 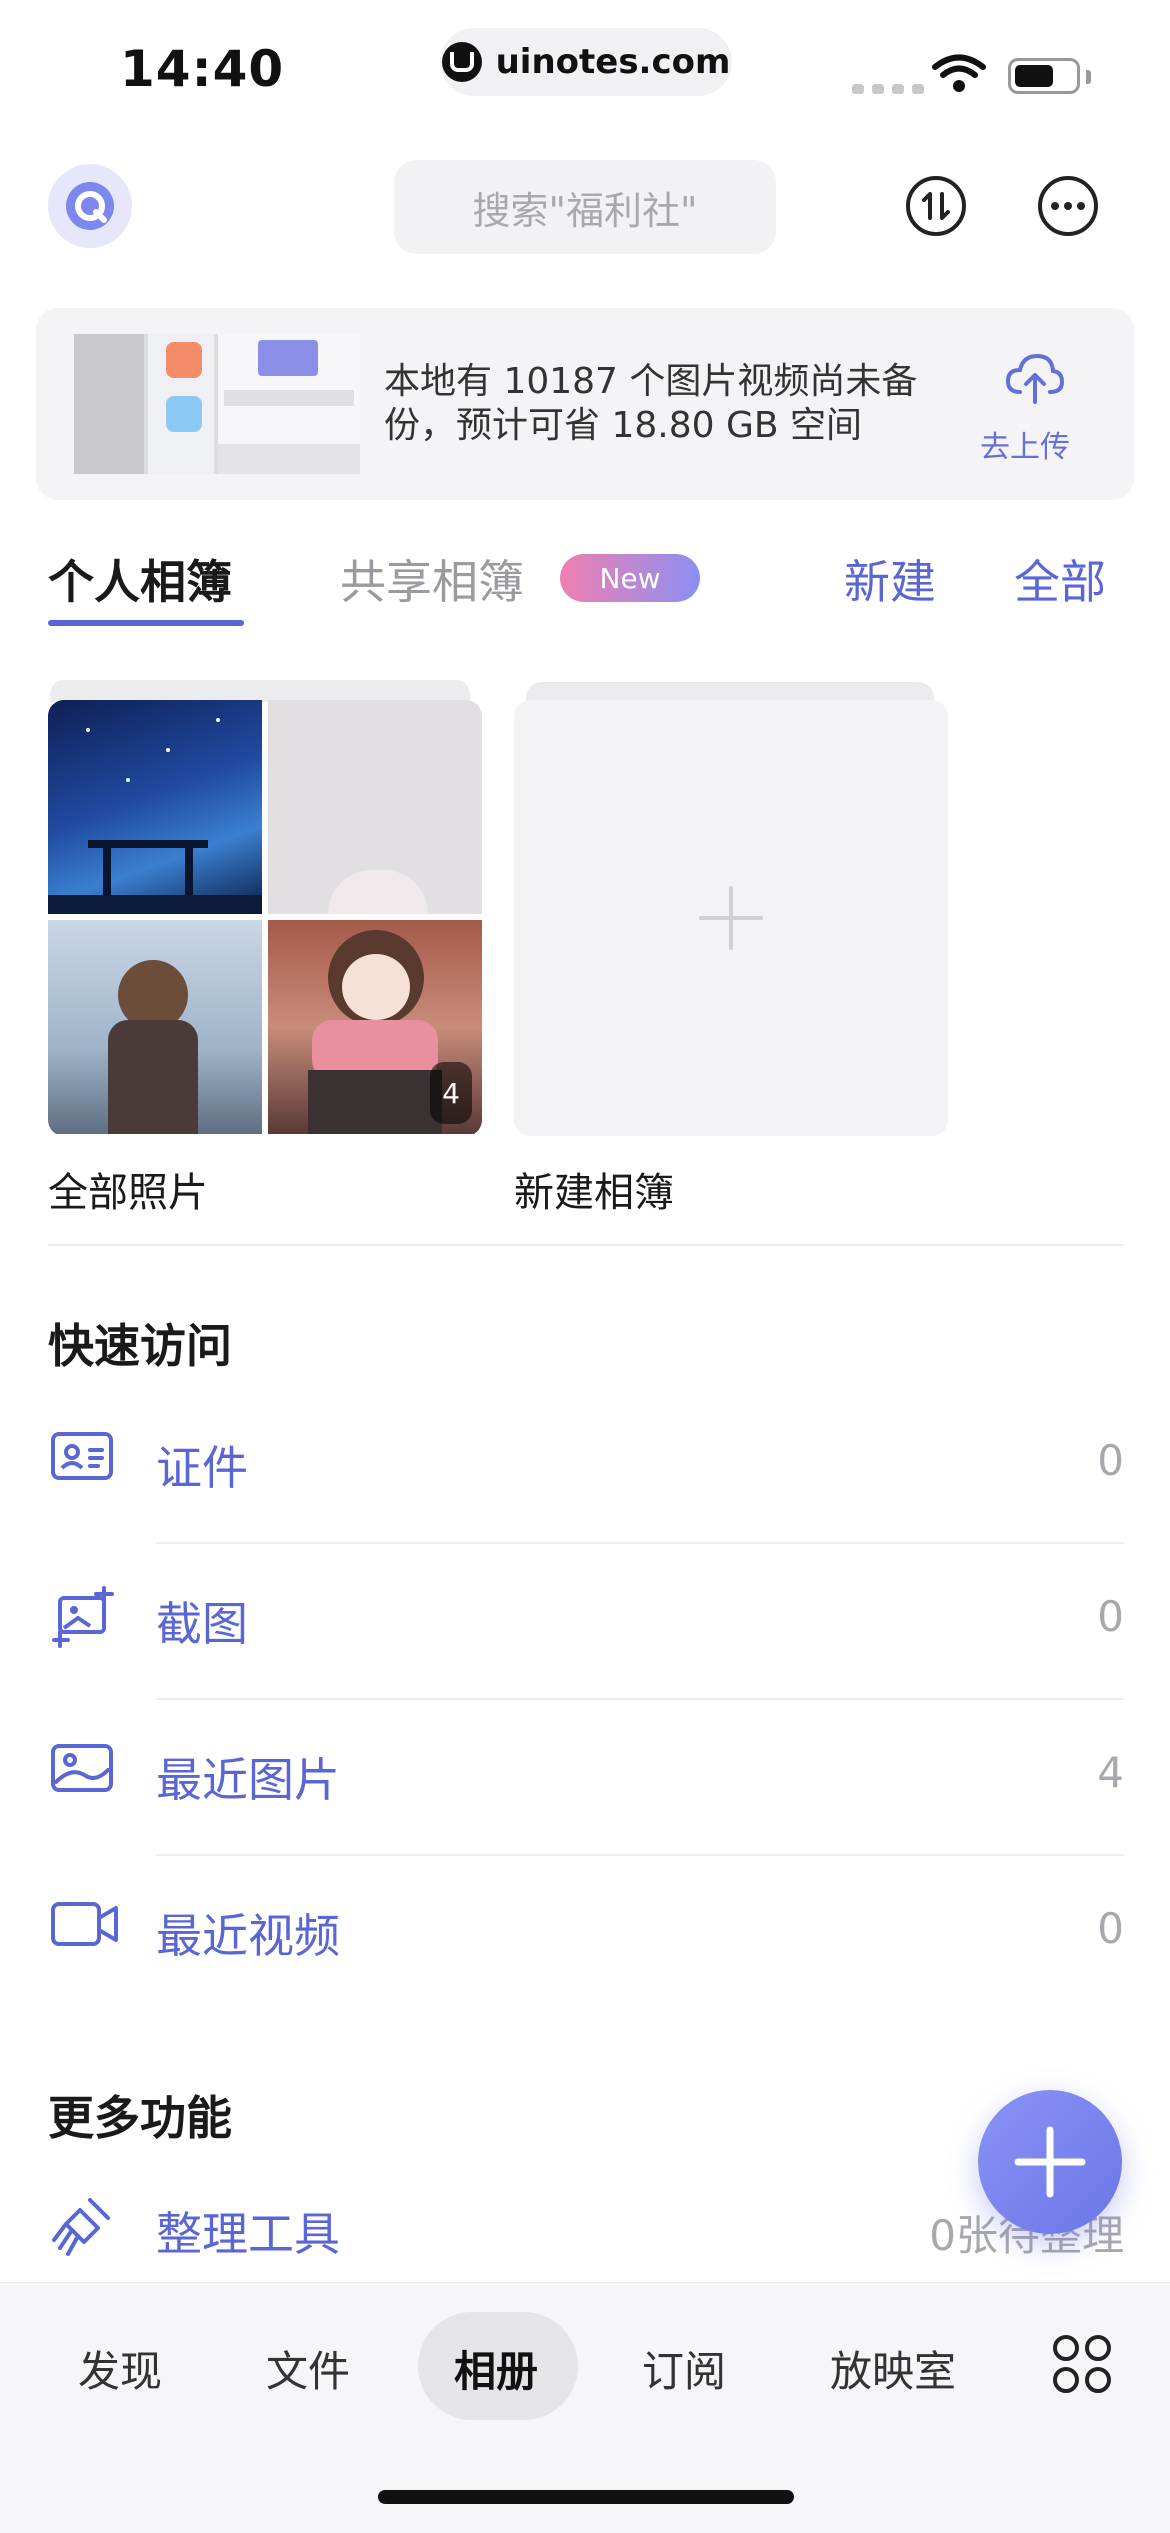 What do you see at coordinates (586, 2497) in the screenshot?
I see `home-indicator` at bounding box center [586, 2497].